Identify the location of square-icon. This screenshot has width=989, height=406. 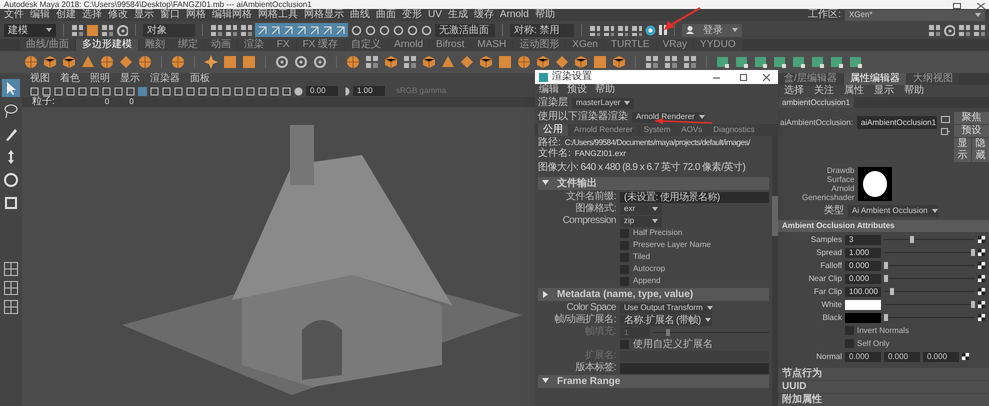
(600, 62).